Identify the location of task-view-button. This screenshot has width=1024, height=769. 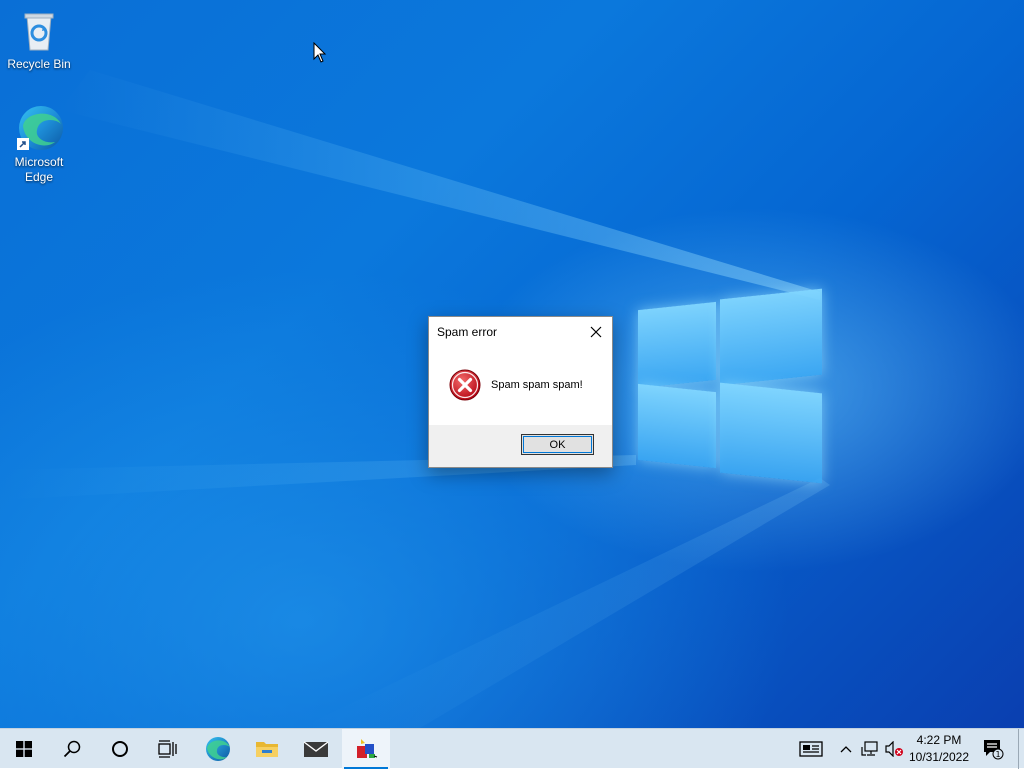
(168, 749).